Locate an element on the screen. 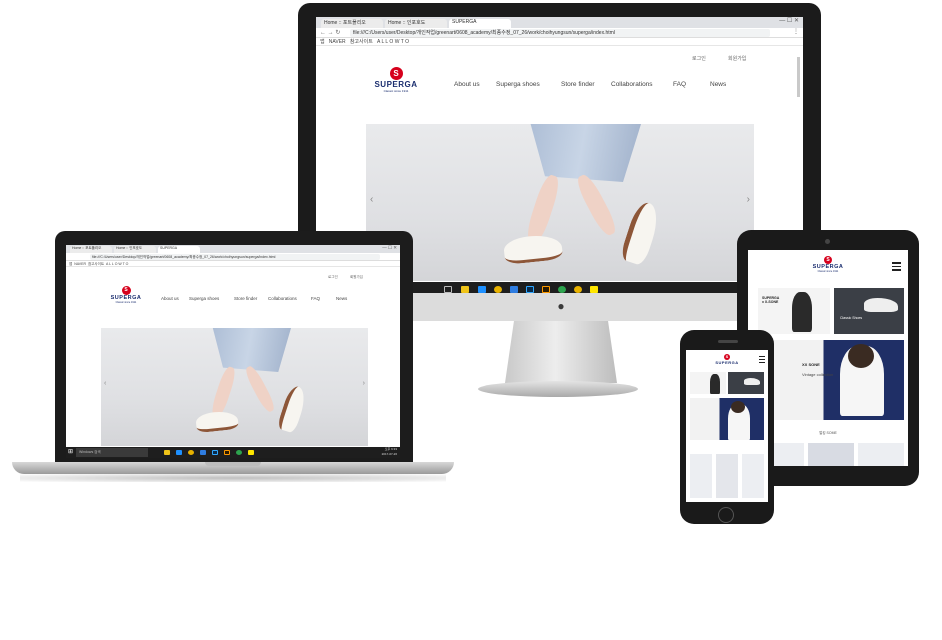 This screenshot has width=942, height=640. superga-mark-icon: S is located at coordinates (828, 260).